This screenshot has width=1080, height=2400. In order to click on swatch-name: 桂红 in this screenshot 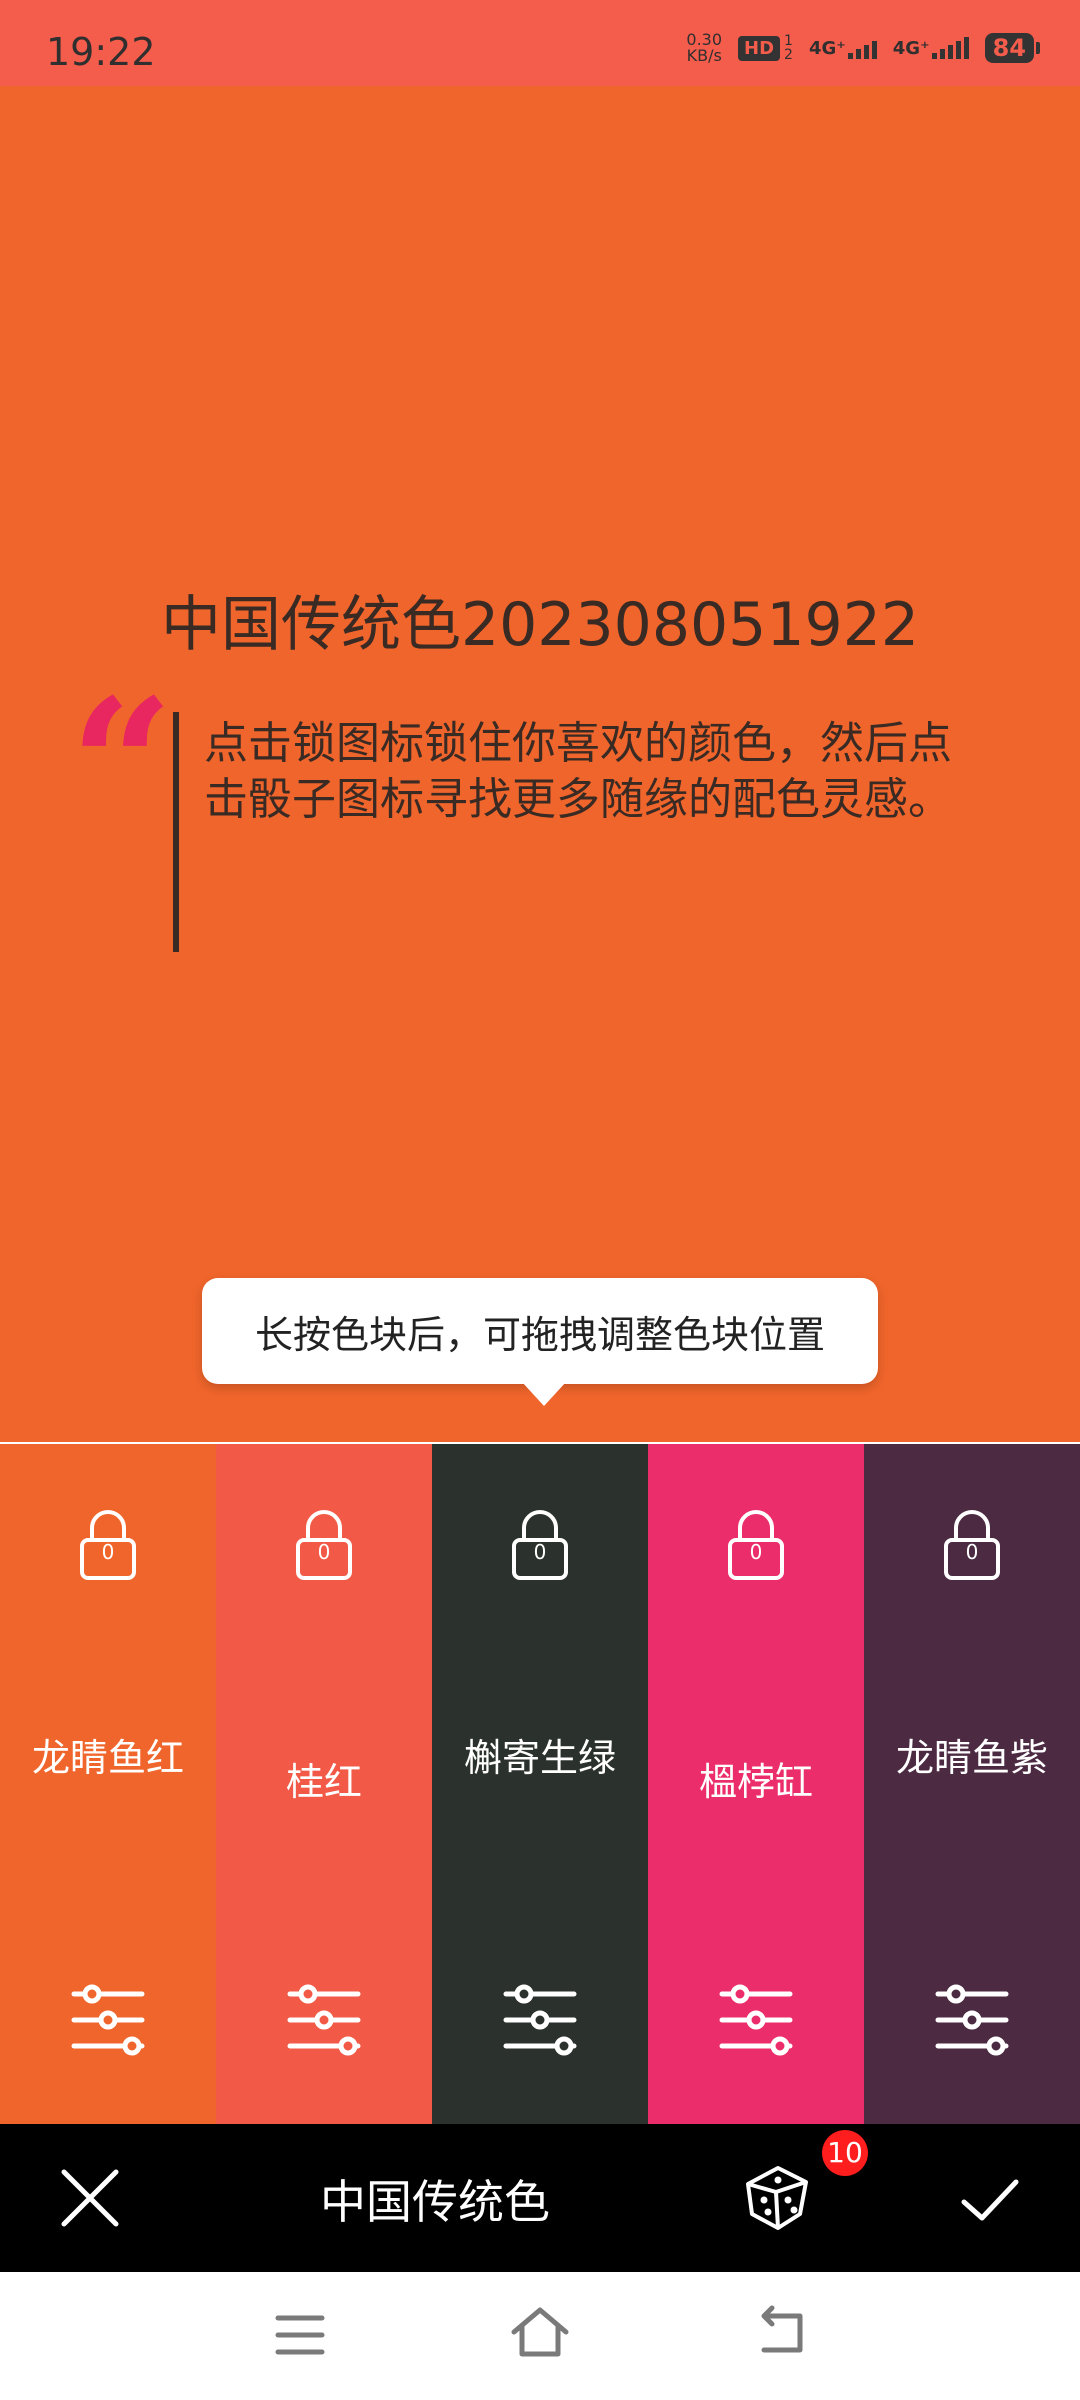, I will do `click(323, 1782)`.